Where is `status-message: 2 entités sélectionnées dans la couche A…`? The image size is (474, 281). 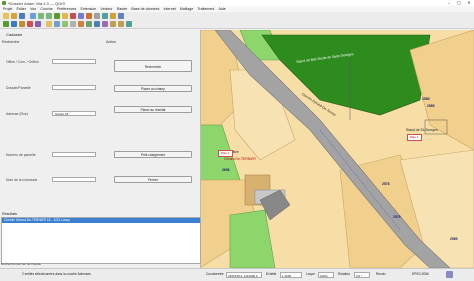 status-message: 2 entités sélectionnées dans la couche A… is located at coordinates (56, 274).